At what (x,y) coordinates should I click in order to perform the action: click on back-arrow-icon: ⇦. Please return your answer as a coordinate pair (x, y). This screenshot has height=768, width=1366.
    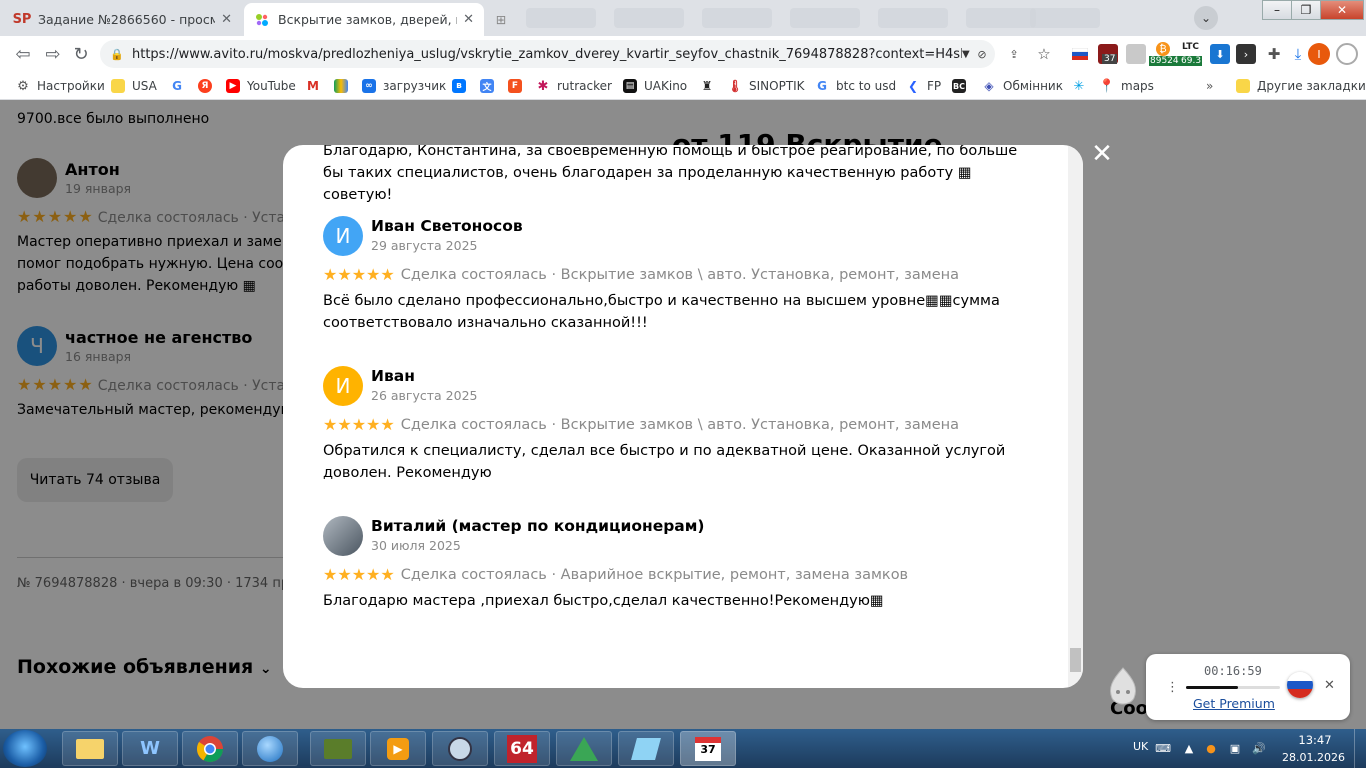
    Looking at the image, I should click on (23, 54).